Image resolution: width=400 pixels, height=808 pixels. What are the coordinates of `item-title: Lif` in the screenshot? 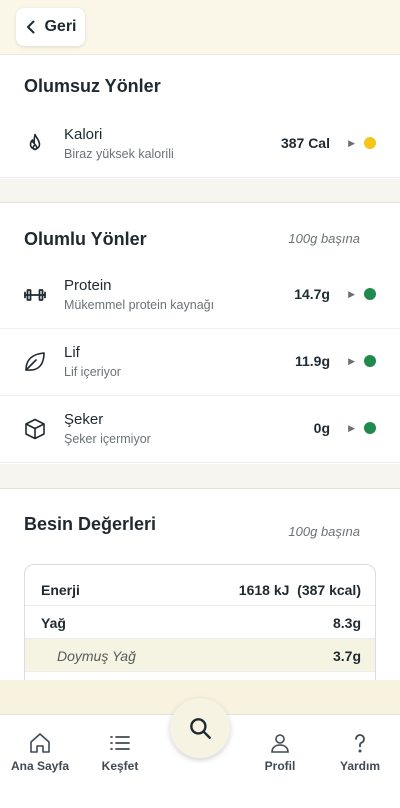 It's located at (72, 352).